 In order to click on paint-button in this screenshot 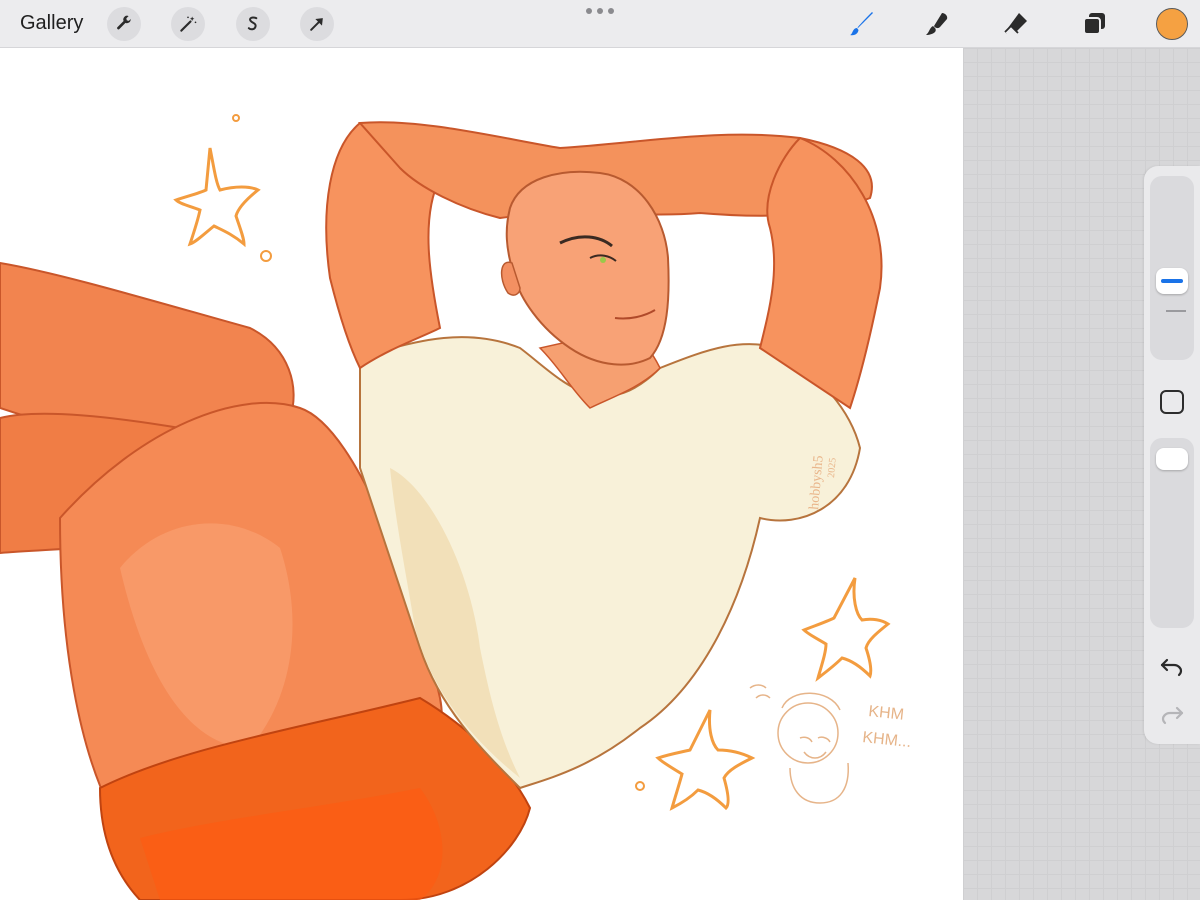, I will do `click(862, 24)`.